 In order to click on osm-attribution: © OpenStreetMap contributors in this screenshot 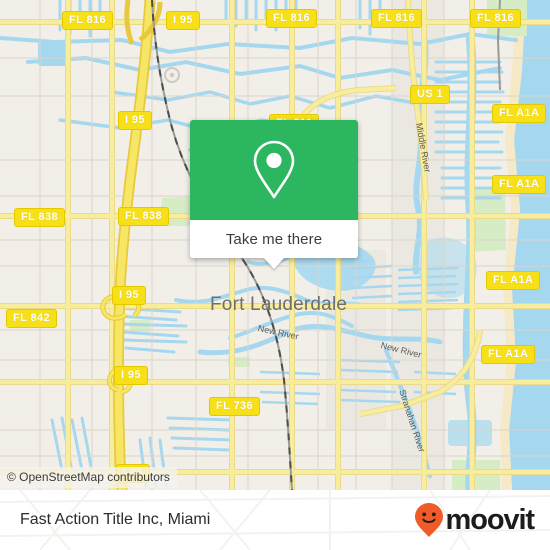, I will do `click(88, 477)`.